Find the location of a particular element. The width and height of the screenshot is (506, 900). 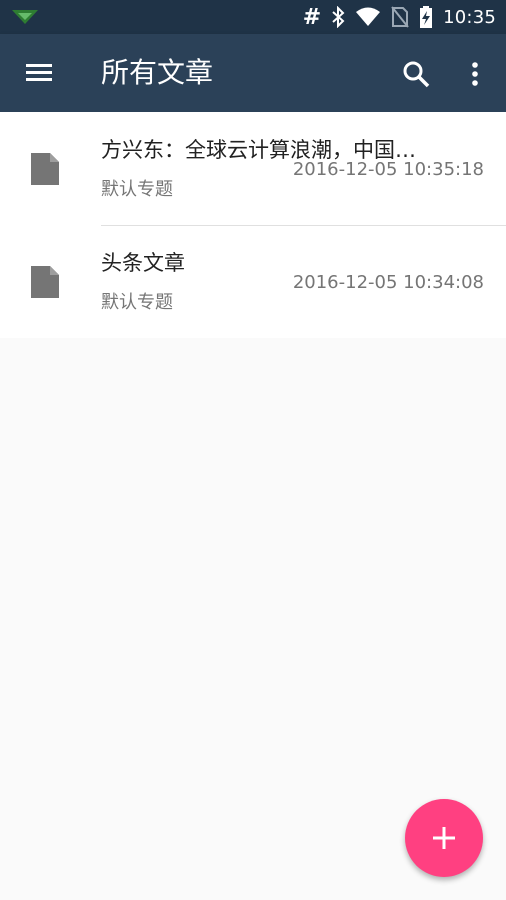

status-bar: # 10:35 is located at coordinates (253, 17).